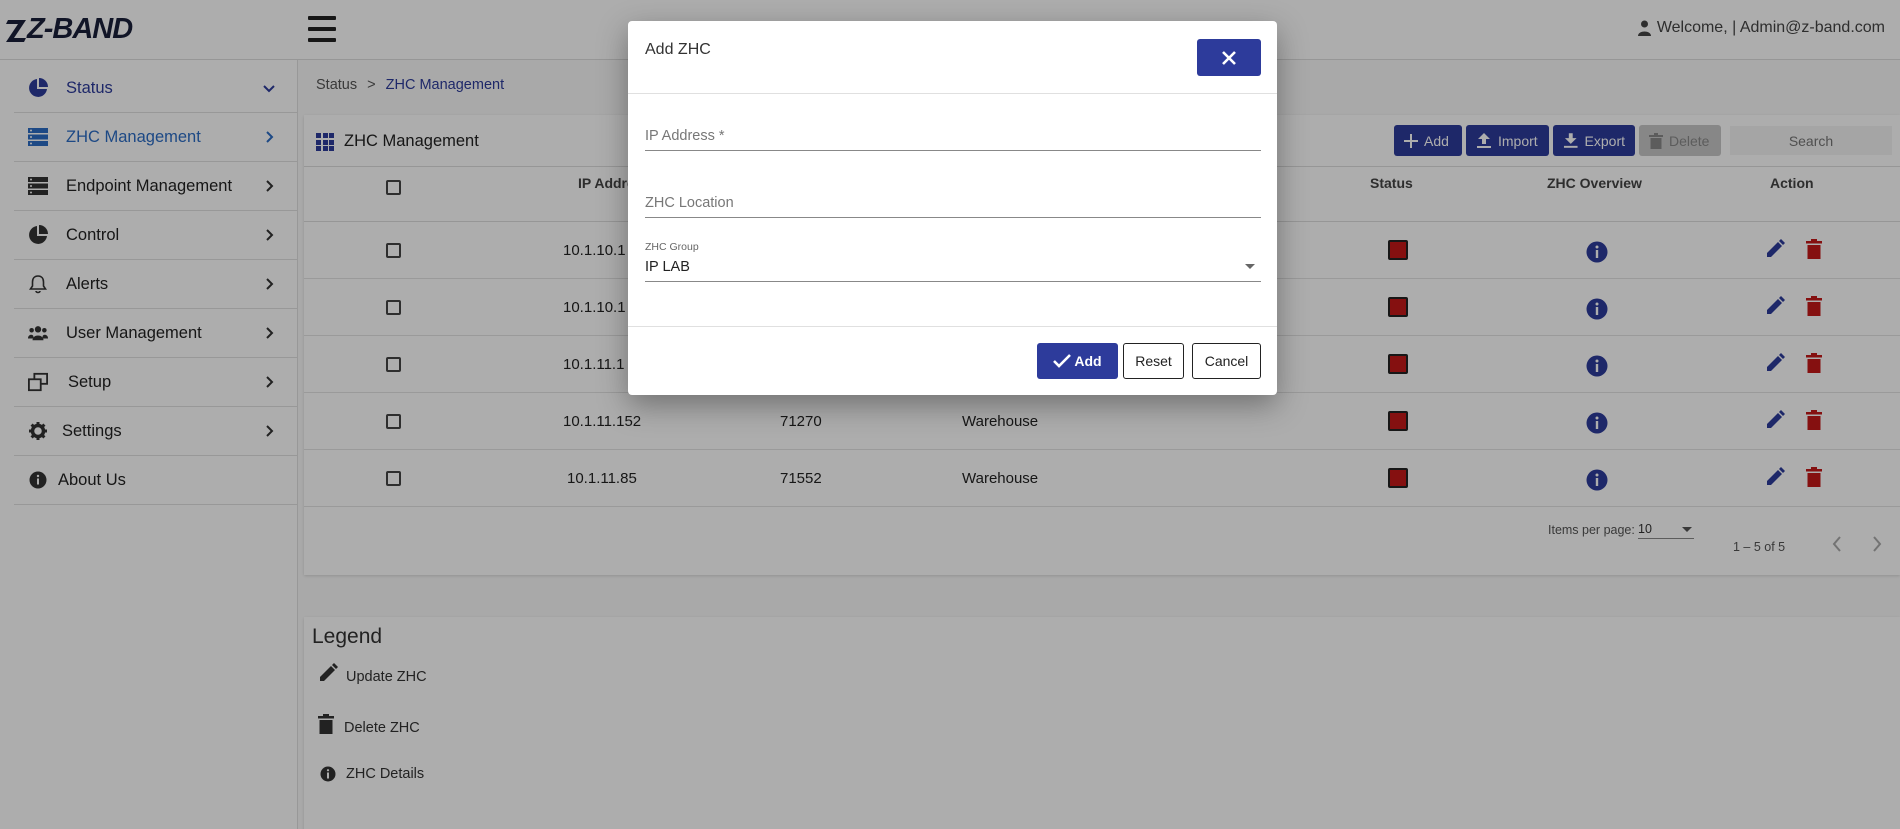 The height and width of the screenshot is (829, 1900). I want to click on ip-address-field, so click(953, 139).